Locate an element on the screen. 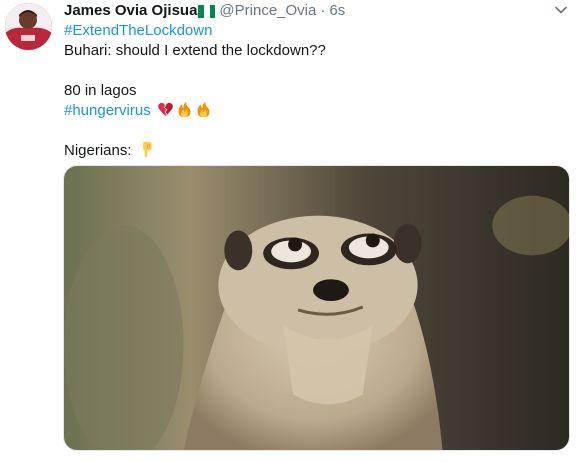  text-nigerians: Nigerians: is located at coordinates (98, 150).